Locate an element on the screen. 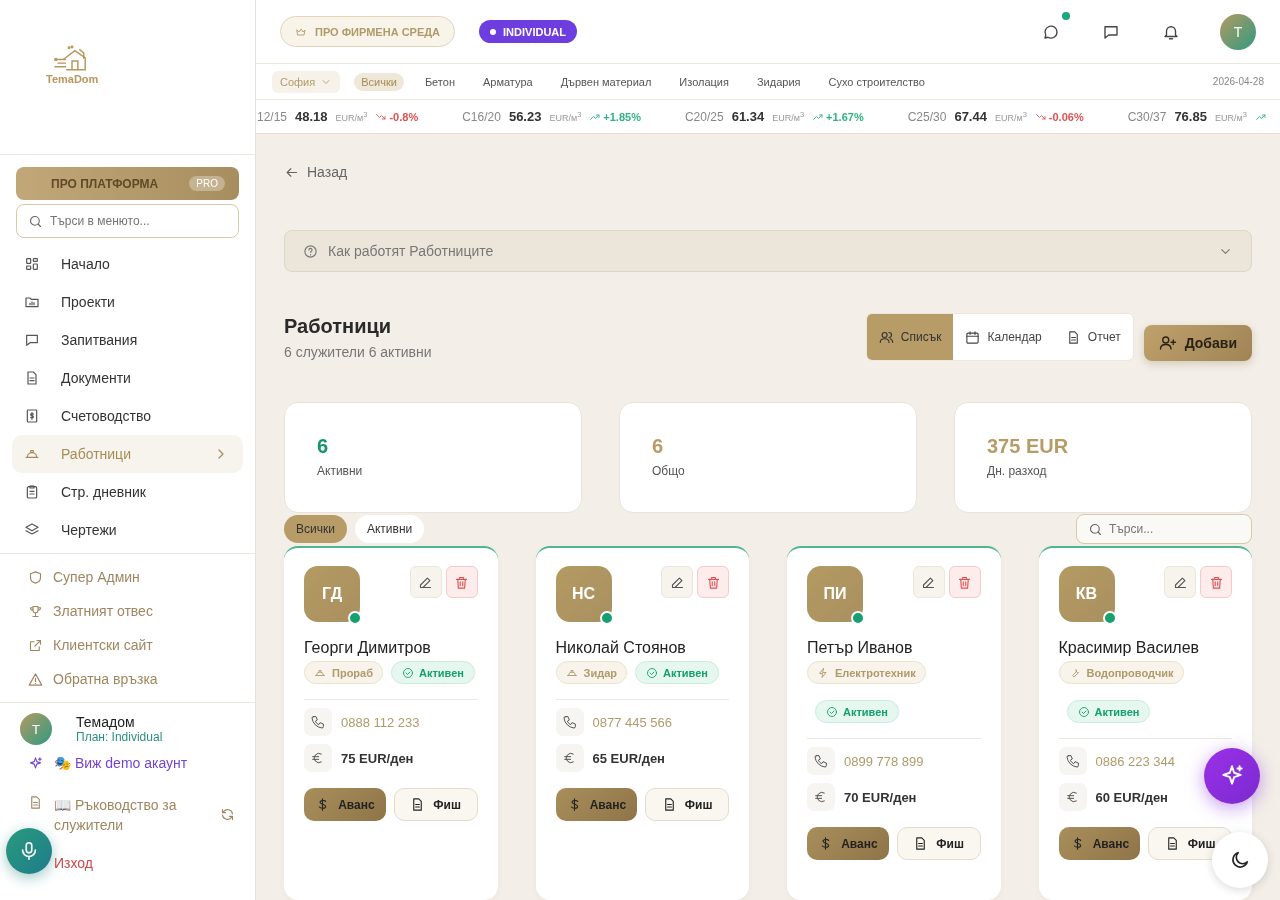  pro-platform-button: ПРО ПЛАТФОРМА PRO is located at coordinates (127, 183).